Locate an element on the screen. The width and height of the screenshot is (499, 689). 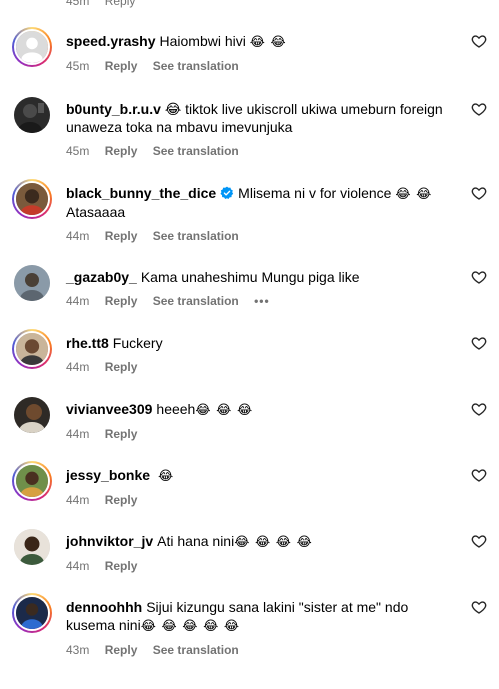
comment-text: rhe.tt8 Fuckery is located at coordinates (263, 343).